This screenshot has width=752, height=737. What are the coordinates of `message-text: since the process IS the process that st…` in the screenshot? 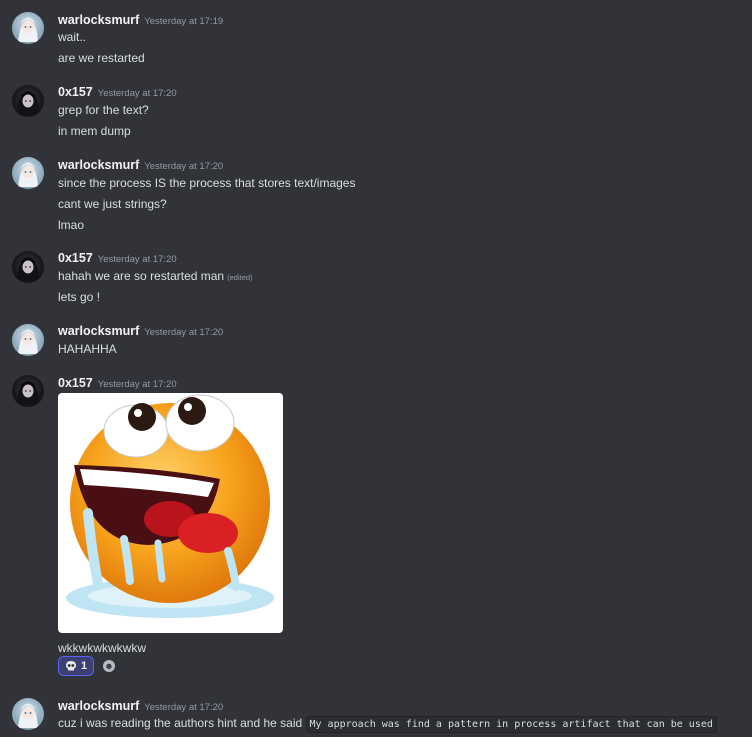 It's located at (207, 183).